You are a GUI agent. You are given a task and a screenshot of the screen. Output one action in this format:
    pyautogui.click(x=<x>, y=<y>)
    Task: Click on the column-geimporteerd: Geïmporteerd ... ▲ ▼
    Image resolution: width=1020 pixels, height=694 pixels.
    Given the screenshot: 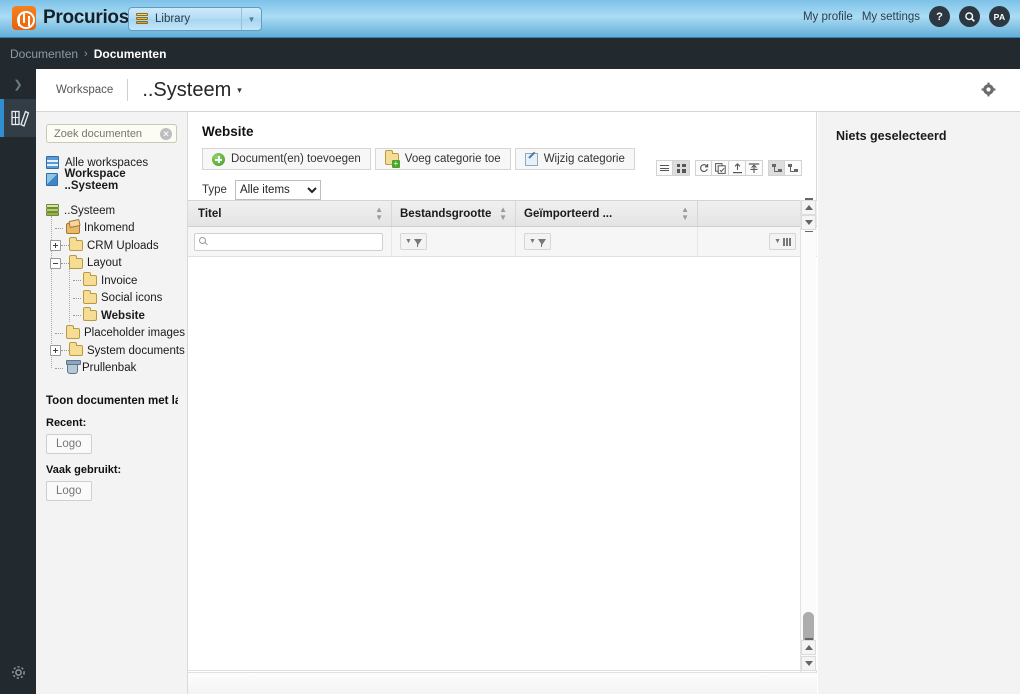 What is the action you would take?
    pyautogui.click(x=607, y=213)
    